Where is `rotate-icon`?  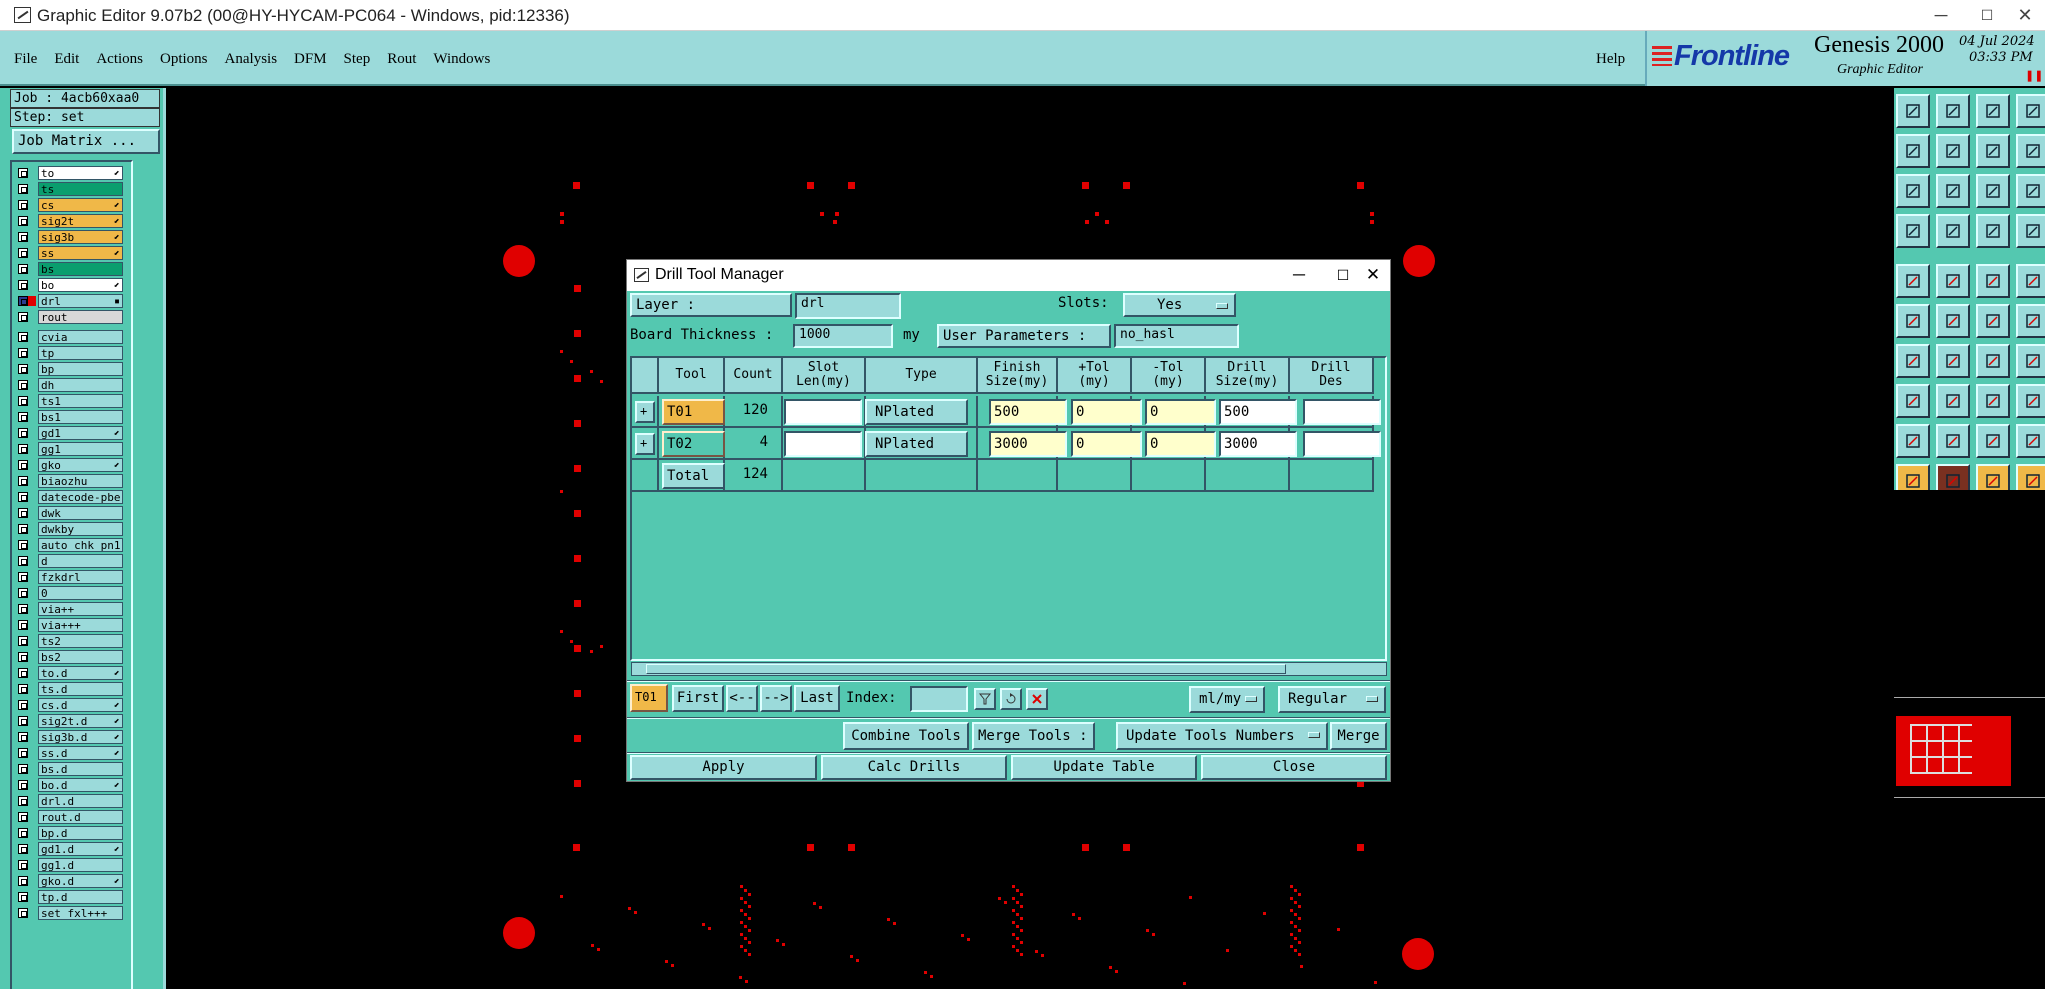
rotate-icon is located at coordinates (1953, 281).